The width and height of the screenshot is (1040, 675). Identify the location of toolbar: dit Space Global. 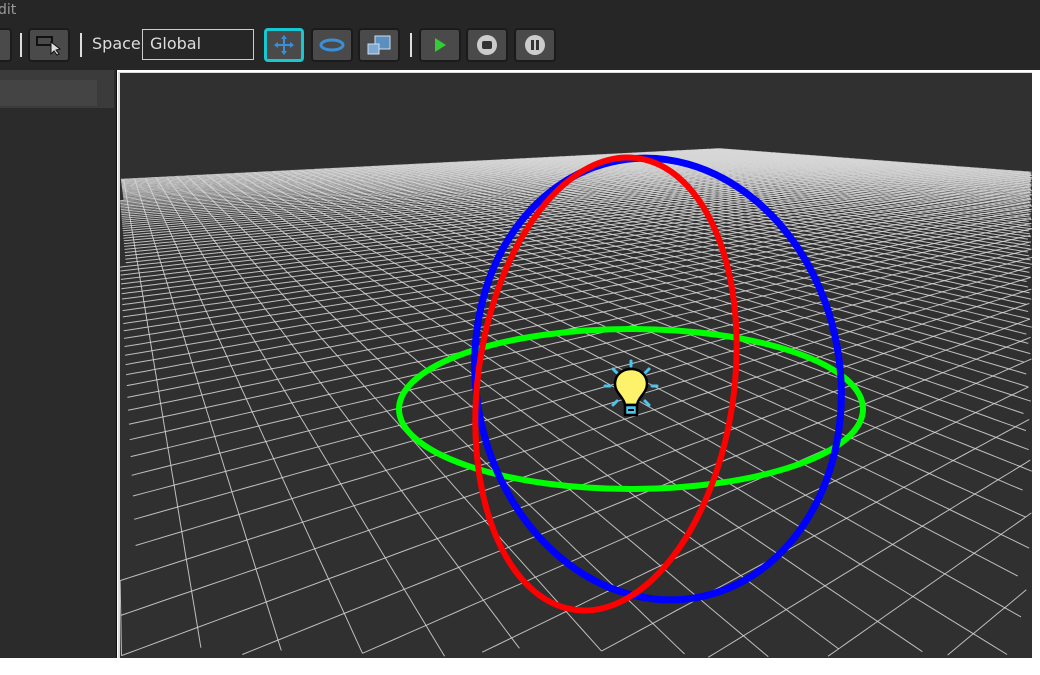
(520, 35).